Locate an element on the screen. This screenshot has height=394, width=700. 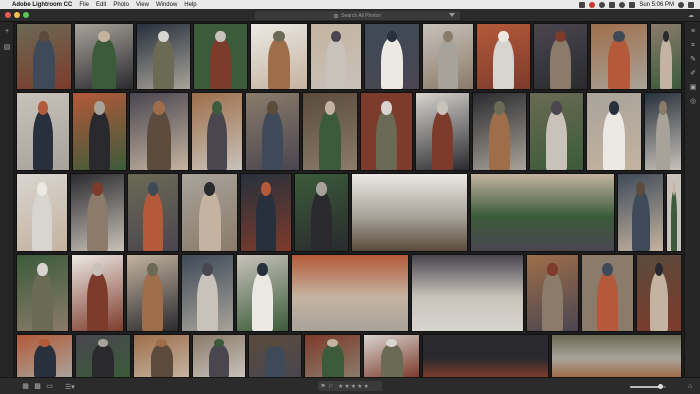
minimize-window-button is located at coordinates (17, 15).